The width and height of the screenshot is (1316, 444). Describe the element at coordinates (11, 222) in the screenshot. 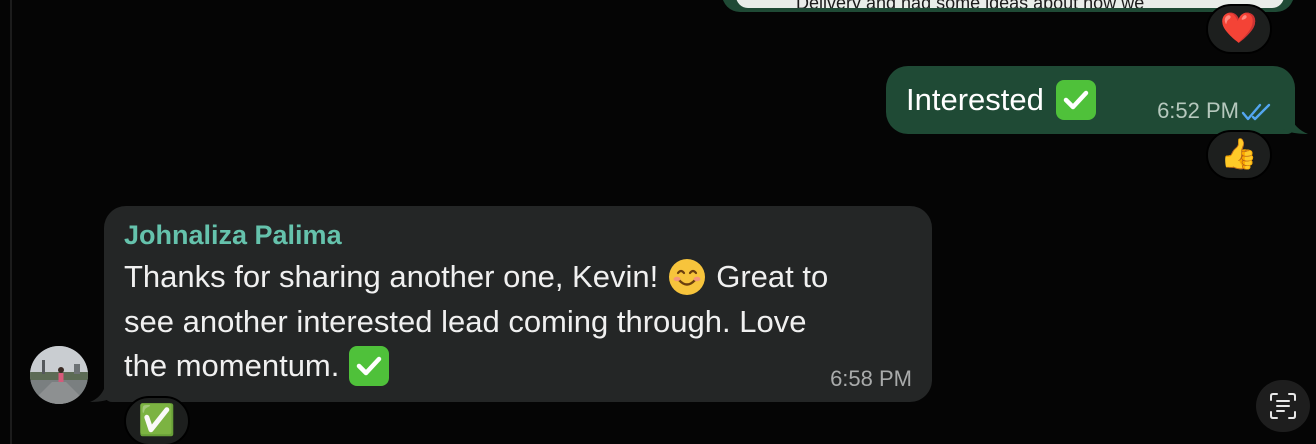

I see `pane-divider` at that location.